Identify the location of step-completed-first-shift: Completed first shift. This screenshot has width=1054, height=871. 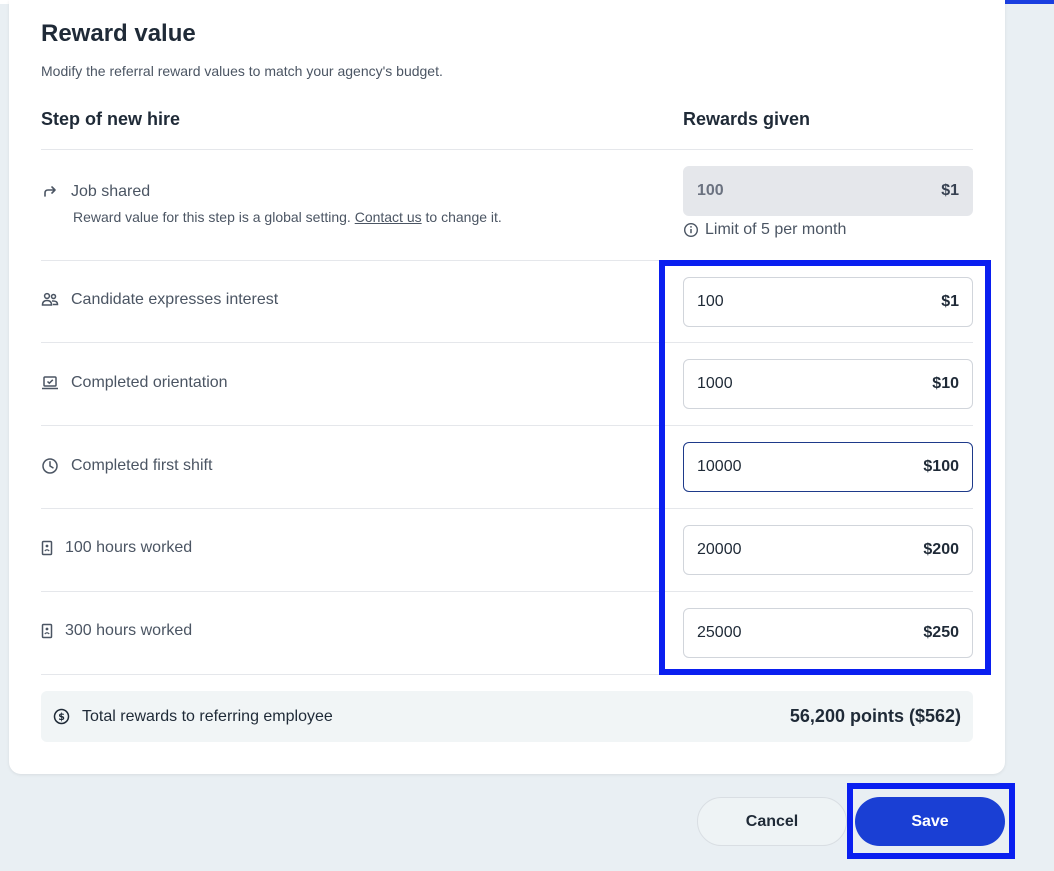
(126, 466).